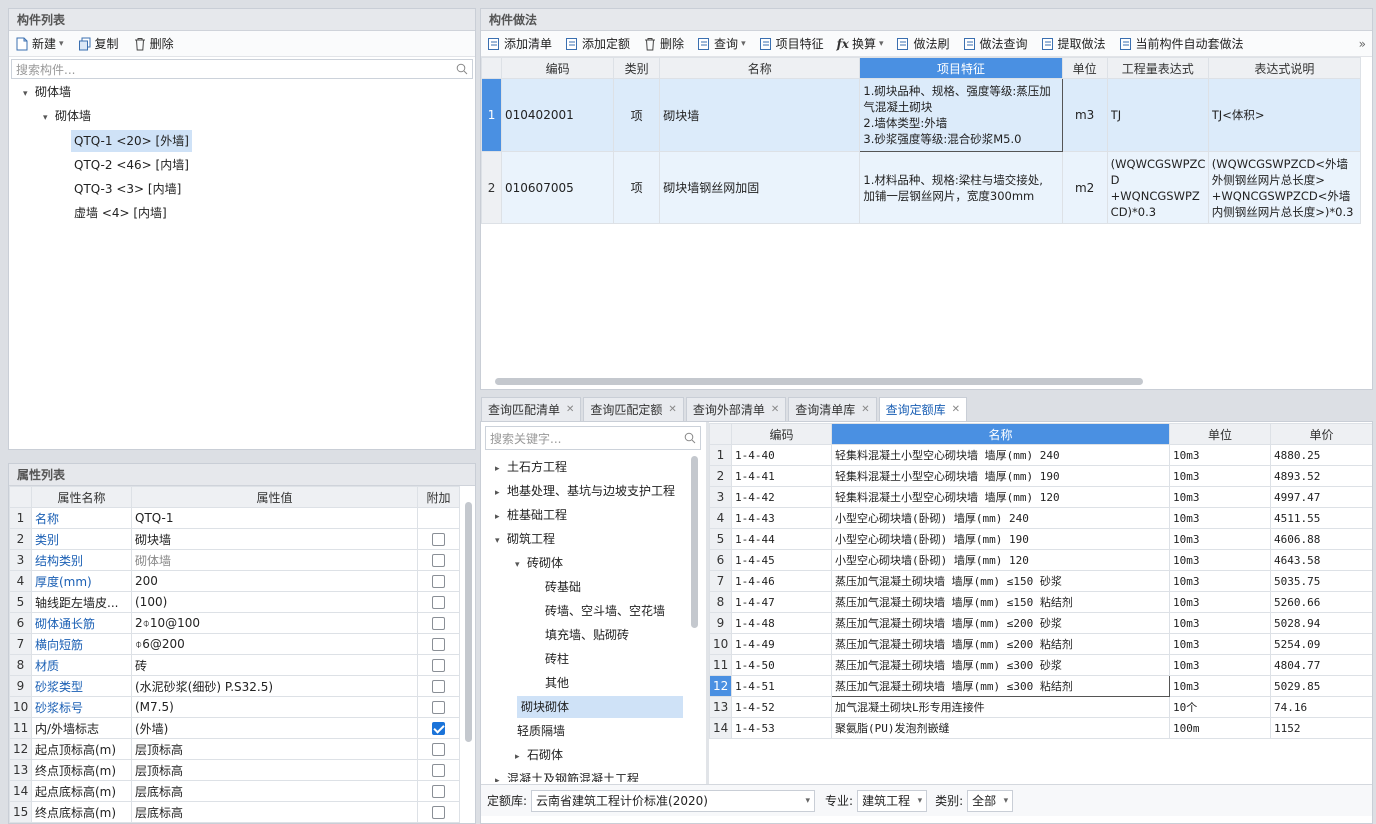 The width and height of the screenshot is (1376, 824). Describe the element at coordinates (234, 770) in the screenshot. I see `property-row: 13 终点顶标高(m) 层顶标高` at that location.